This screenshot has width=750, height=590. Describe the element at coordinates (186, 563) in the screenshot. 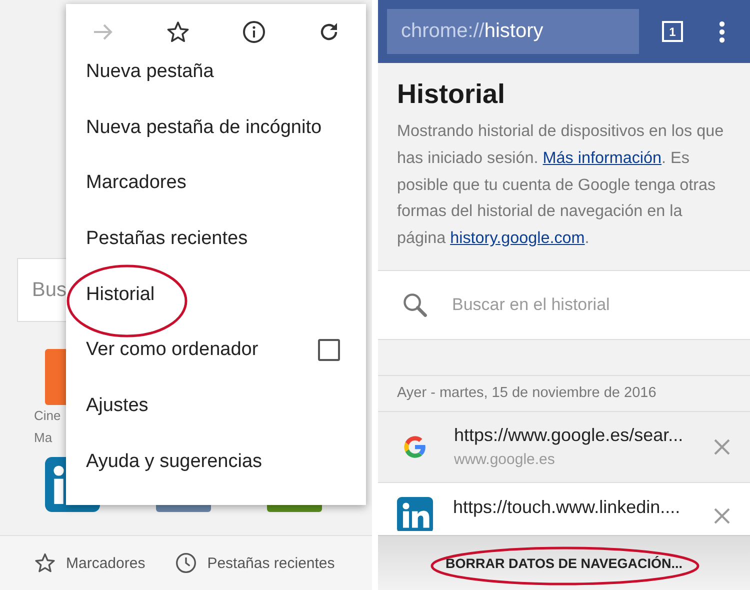

I see `clock-icon` at that location.